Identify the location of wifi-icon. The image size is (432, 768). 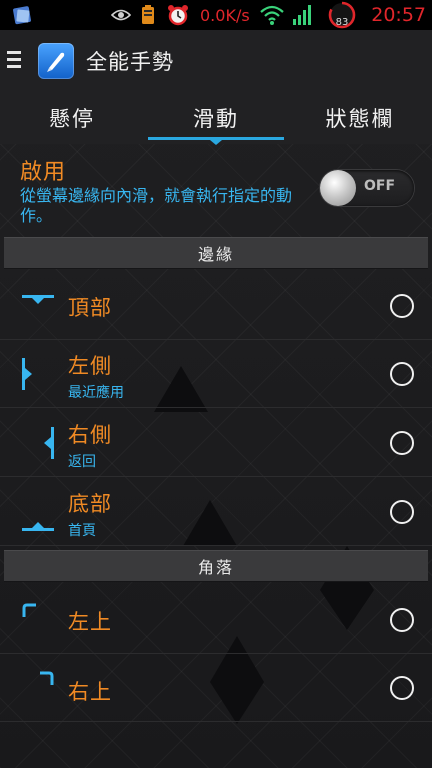
(272, 15).